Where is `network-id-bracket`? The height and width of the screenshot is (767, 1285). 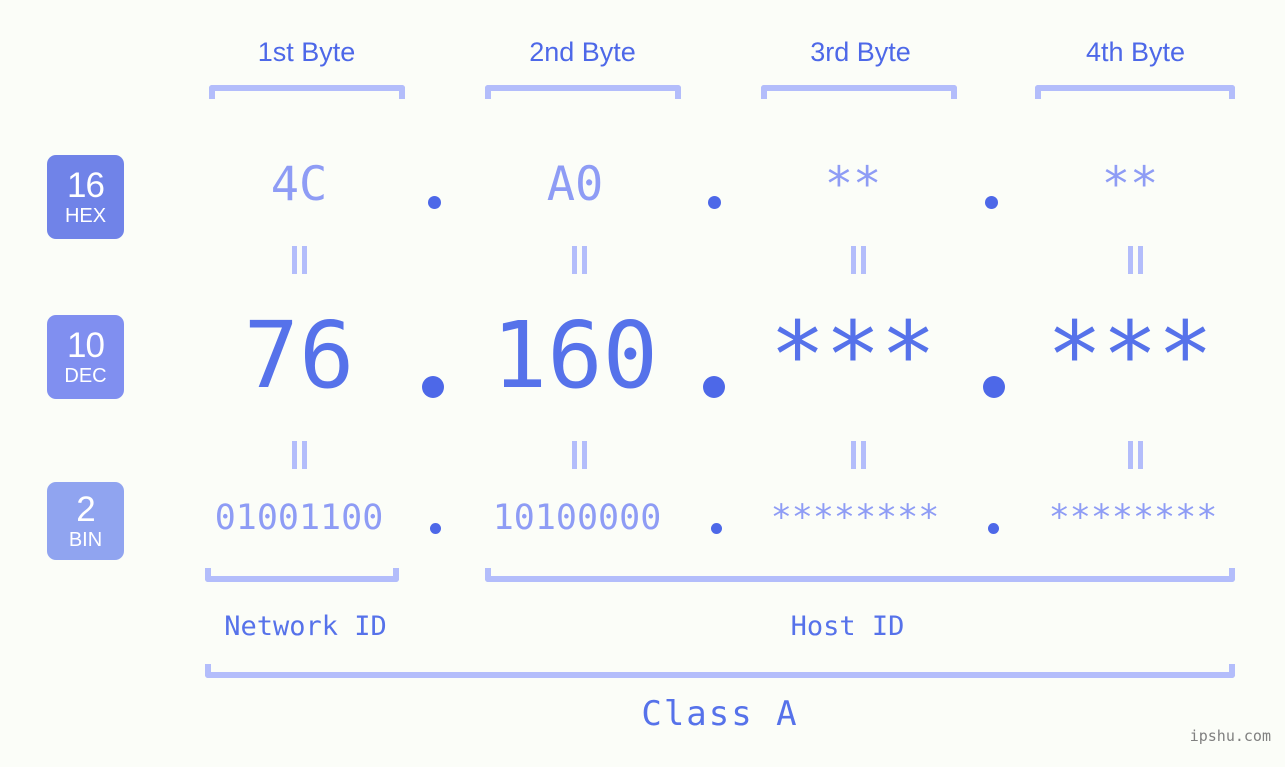
network-id-bracket is located at coordinates (302, 575).